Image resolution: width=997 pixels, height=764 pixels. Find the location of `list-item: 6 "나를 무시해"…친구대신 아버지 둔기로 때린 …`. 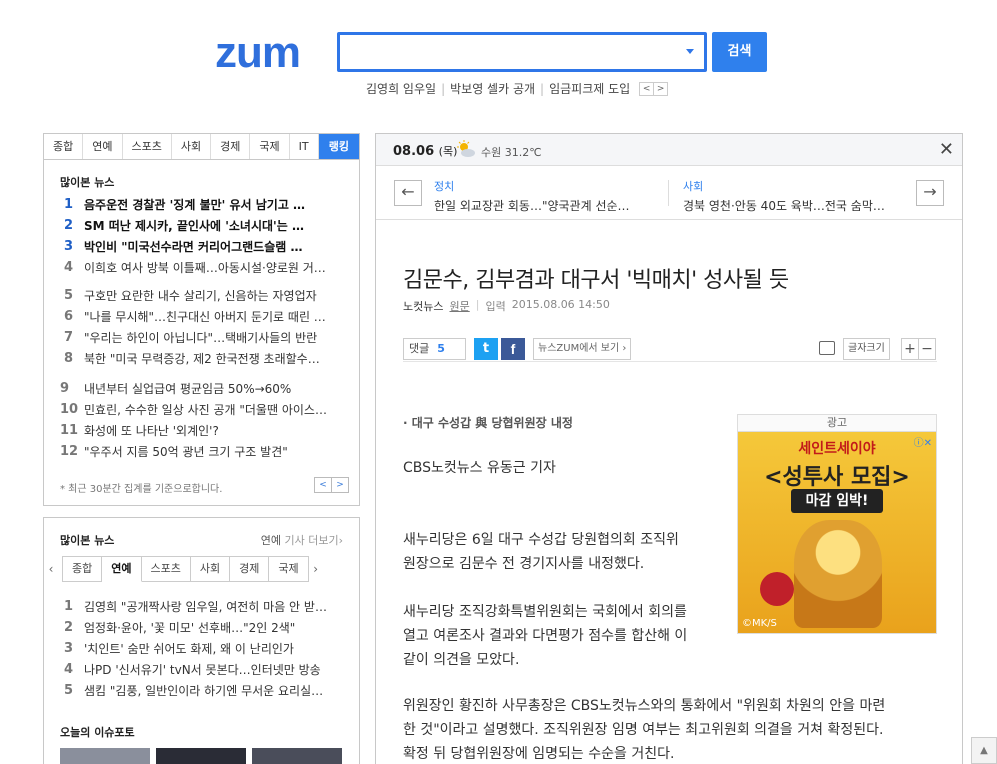

list-item: 6 "나를 무시해"…친구대신 아버지 둔기로 때린 … is located at coordinates (204, 316).